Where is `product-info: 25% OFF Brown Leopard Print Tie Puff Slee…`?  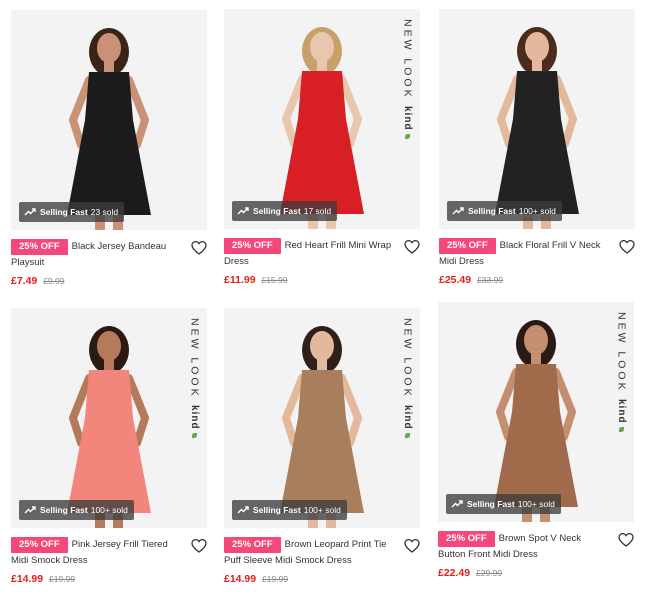 product-info: 25% OFF Brown Leopard Print Tie Puff Slee… is located at coordinates (322, 556).